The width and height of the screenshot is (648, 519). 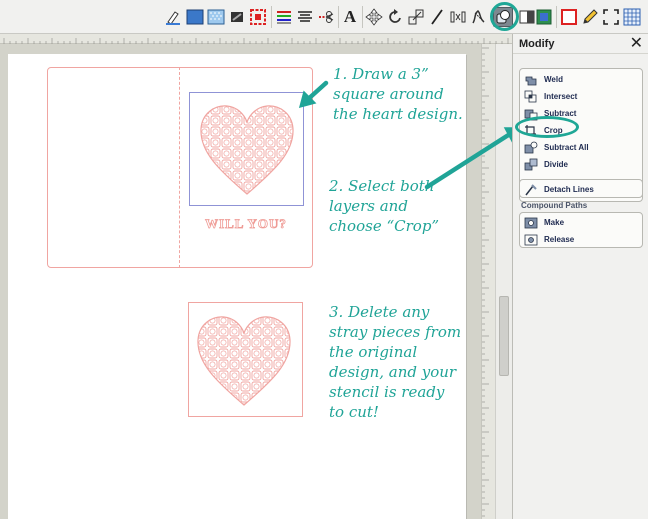 What do you see at coordinates (531, 190) in the screenshot?
I see `detach-lines-icon` at bounding box center [531, 190].